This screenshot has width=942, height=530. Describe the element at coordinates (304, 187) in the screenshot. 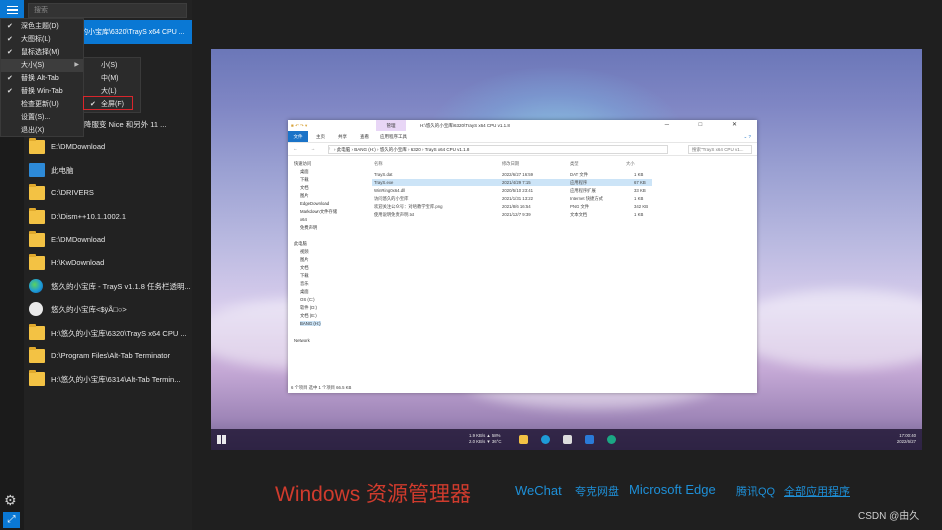

I see `nav-pane-item: 文档` at that location.